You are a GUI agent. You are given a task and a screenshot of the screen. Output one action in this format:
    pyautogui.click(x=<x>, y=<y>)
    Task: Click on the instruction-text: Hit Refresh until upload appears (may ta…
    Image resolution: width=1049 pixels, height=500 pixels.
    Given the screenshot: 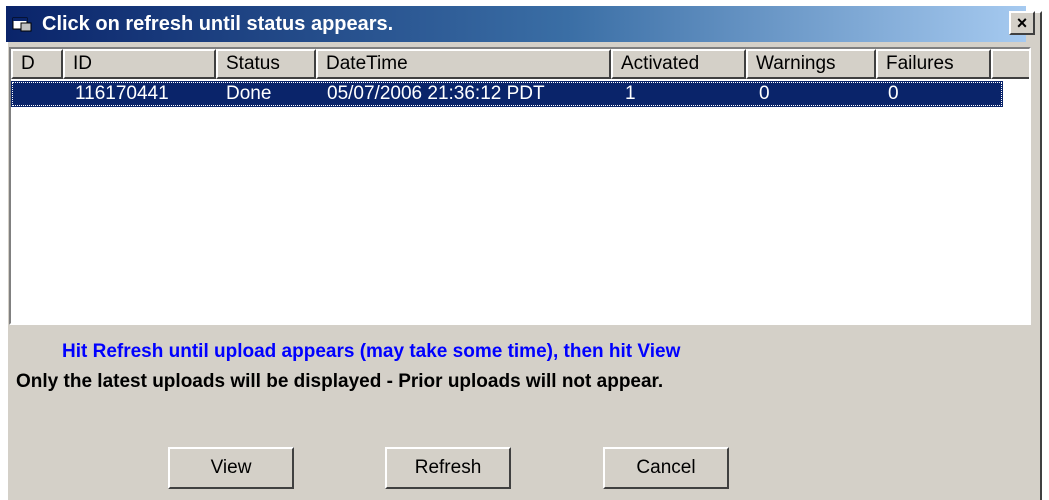 What is the action you would take?
    pyautogui.click(x=371, y=351)
    